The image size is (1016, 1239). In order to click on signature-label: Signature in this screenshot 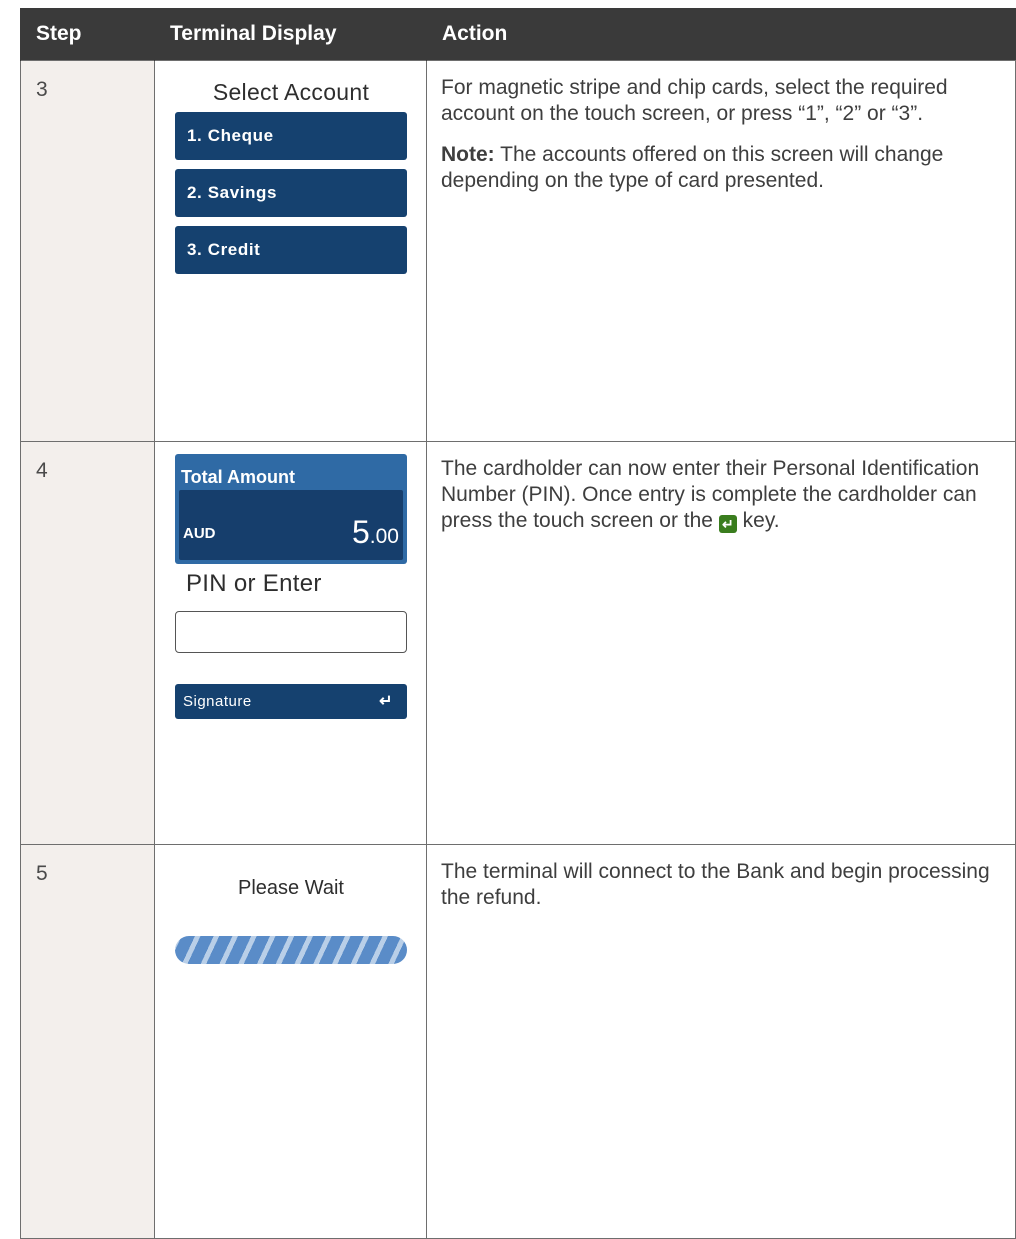, I will do `click(217, 701)`.